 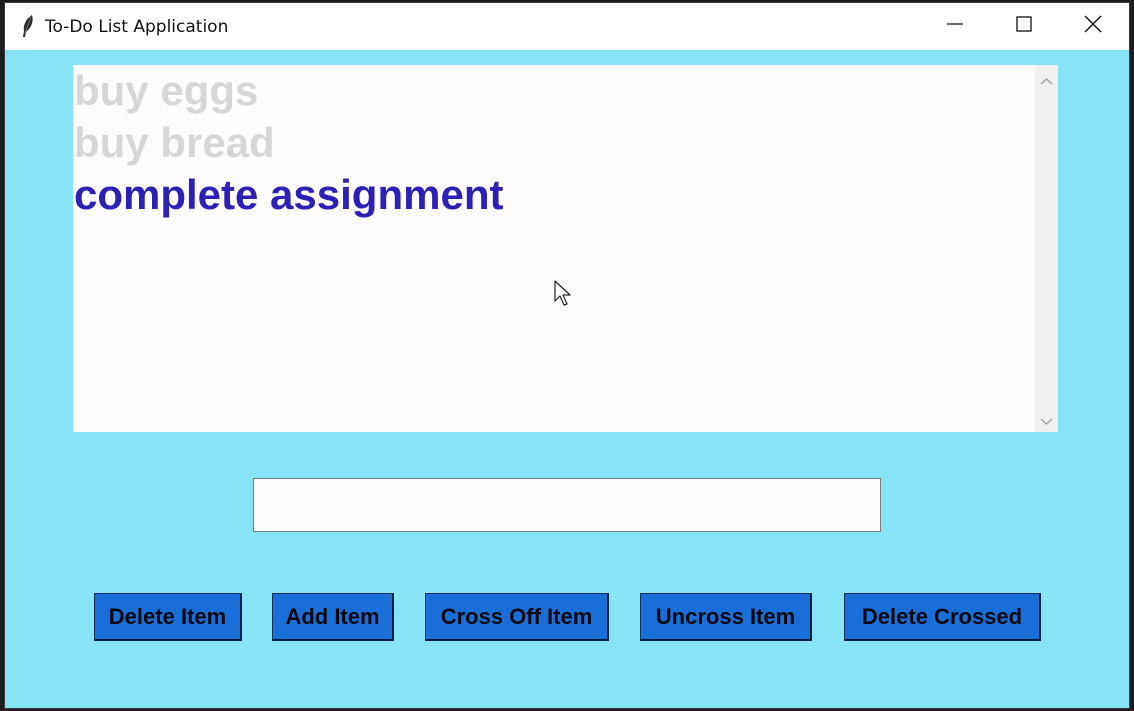 What do you see at coordinates (1046, 248) in the screenshot?
I see `vertical-scrollbar` at bounding box center [1046, 248].